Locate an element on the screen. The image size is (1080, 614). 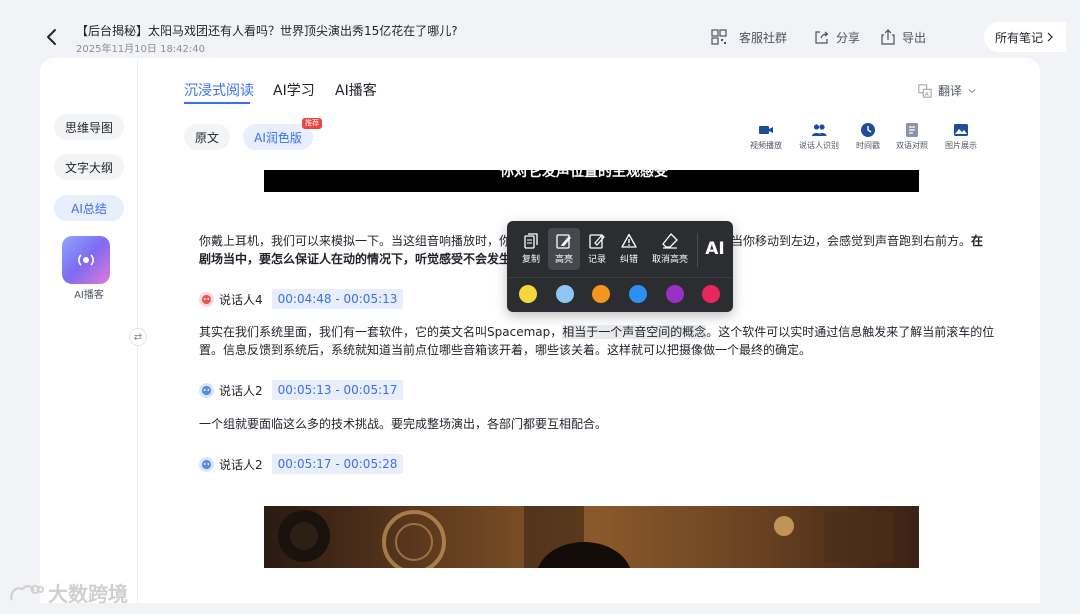
ai-button: AI is located at coordinates (715, 249).